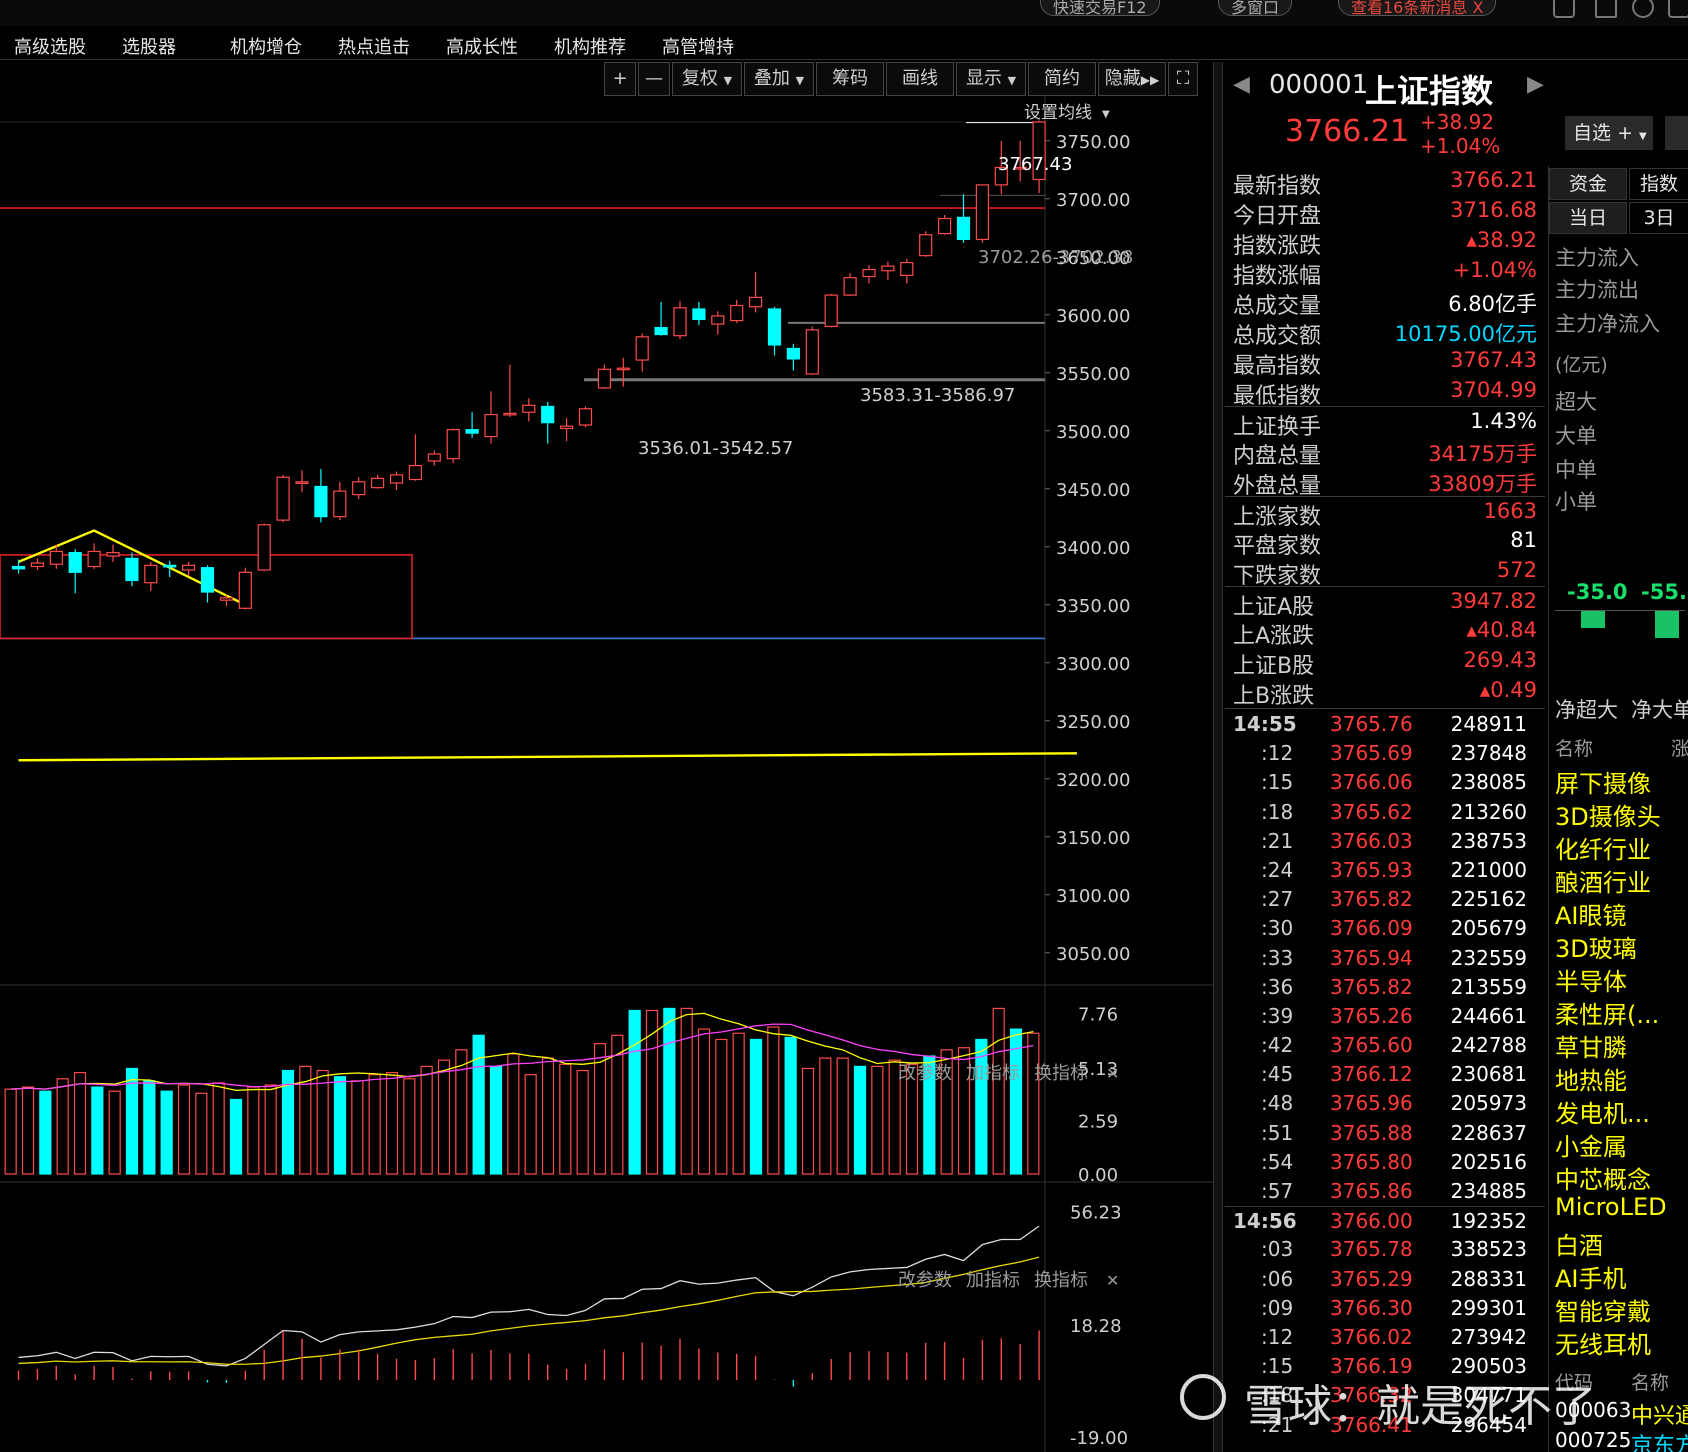  Describe the element at coordinates (779, 79) in the screenshot. I see `overlay-button: 叠加 ▼` at that location.